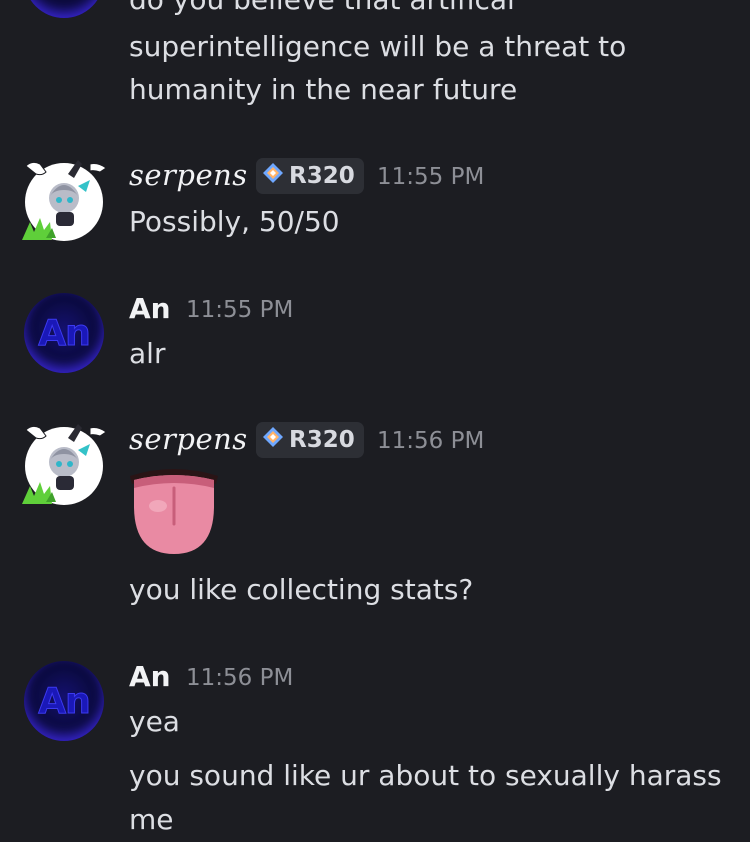  Describe the element at coordinates (154, 721) in the screenshot. I see `message-text-line: yea` at that location.